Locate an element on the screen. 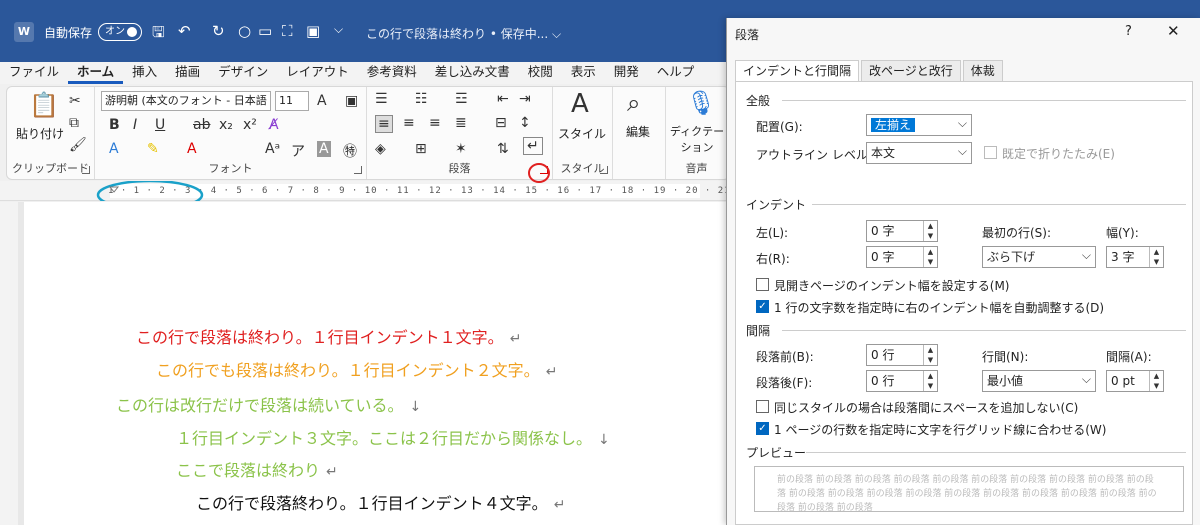  tab-home: ホーム is located at coordinates (96, 73).